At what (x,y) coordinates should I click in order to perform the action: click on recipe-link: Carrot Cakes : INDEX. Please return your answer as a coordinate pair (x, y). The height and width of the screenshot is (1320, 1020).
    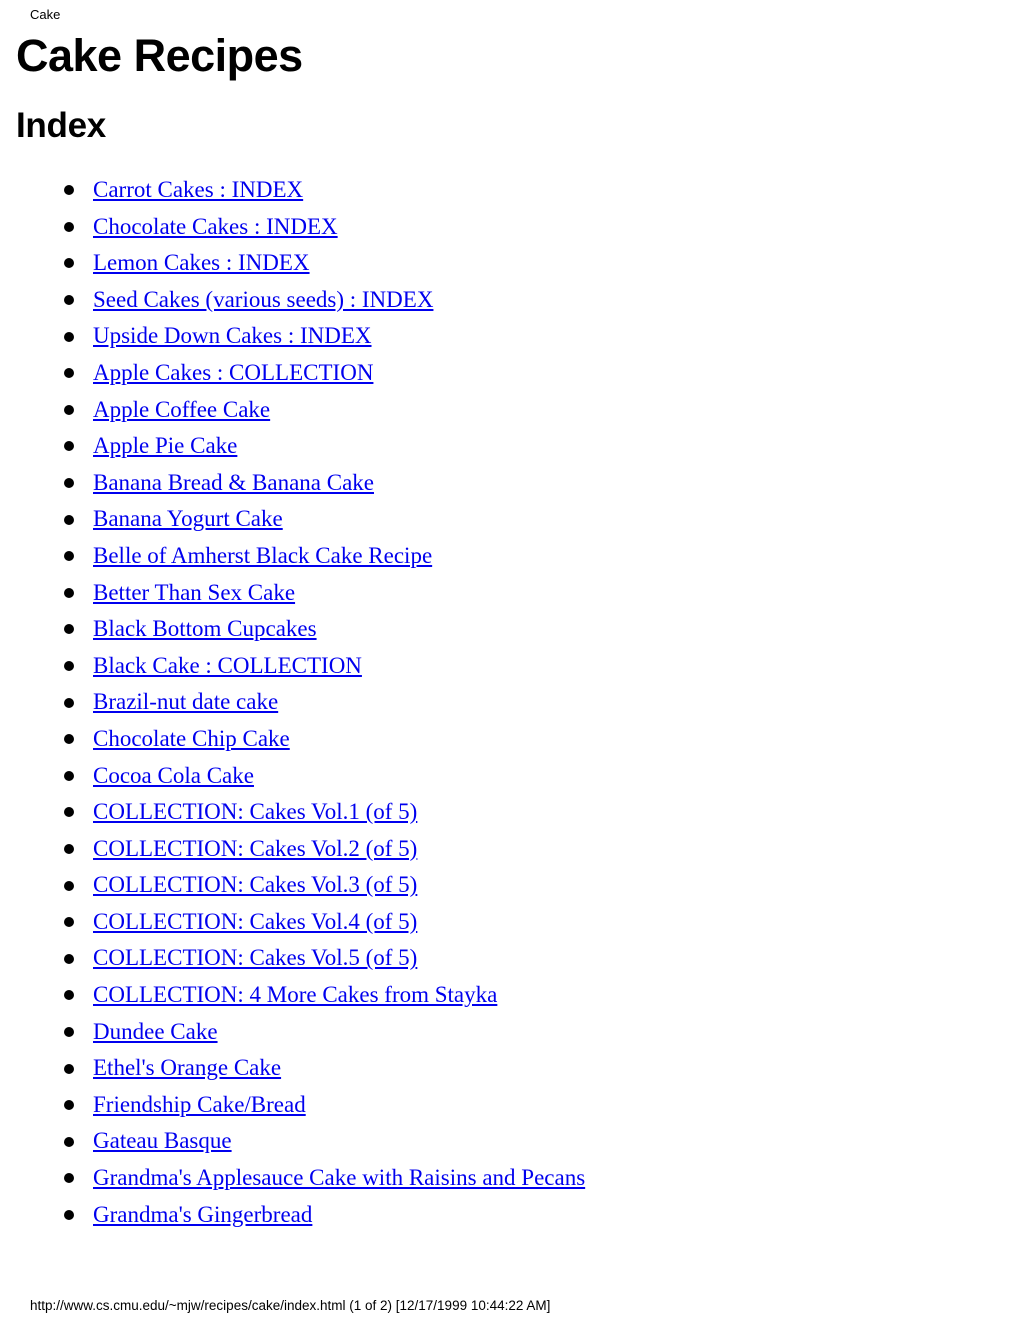
    Looking at the image, I should click on (198, 189).